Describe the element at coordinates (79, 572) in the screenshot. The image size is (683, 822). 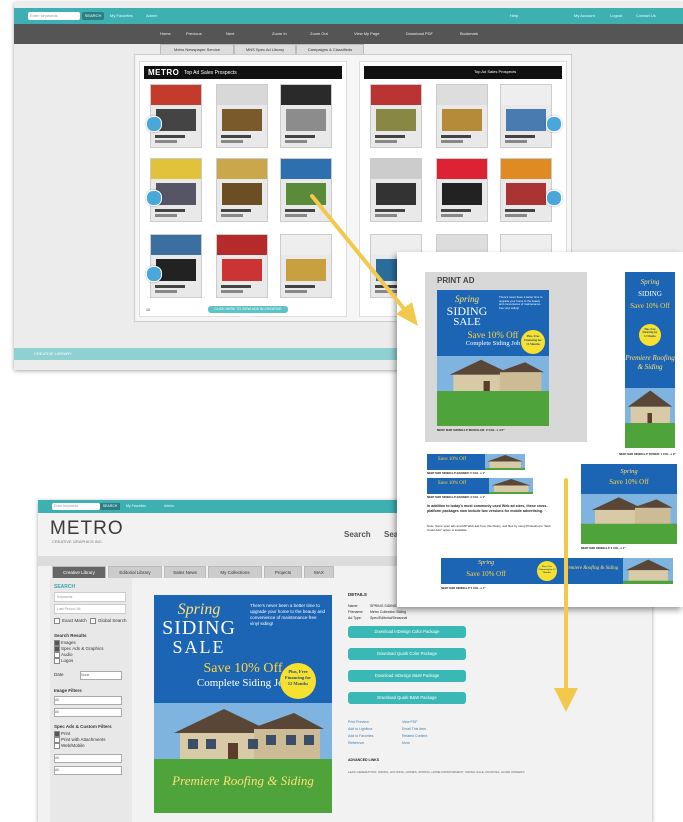
I see `tab-creative-library: Creative Library` at that location.